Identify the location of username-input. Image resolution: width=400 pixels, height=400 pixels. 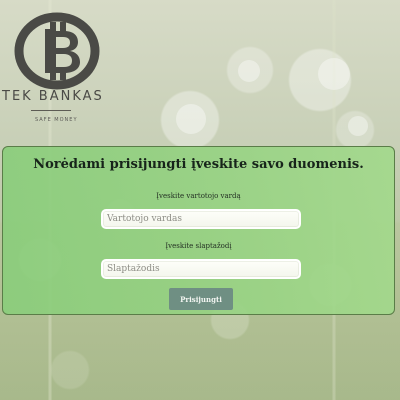
(201, 219).